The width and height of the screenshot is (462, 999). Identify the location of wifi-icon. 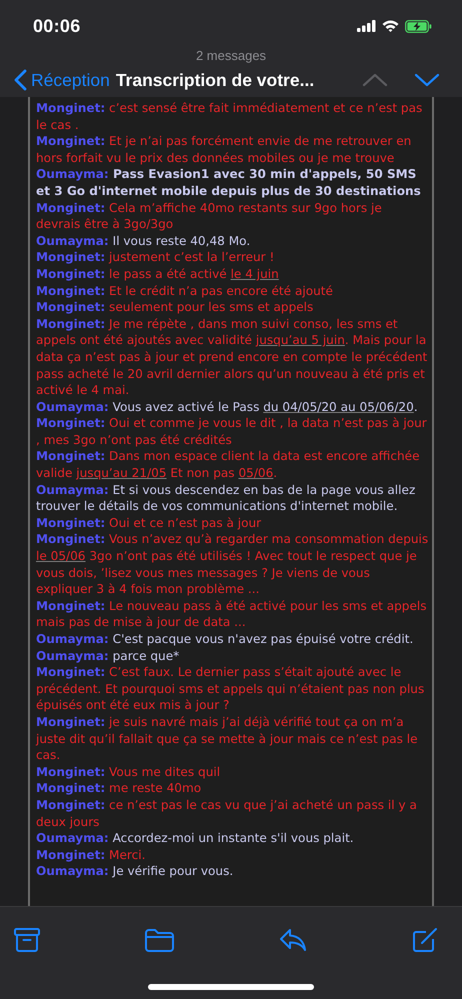
(390, 26).